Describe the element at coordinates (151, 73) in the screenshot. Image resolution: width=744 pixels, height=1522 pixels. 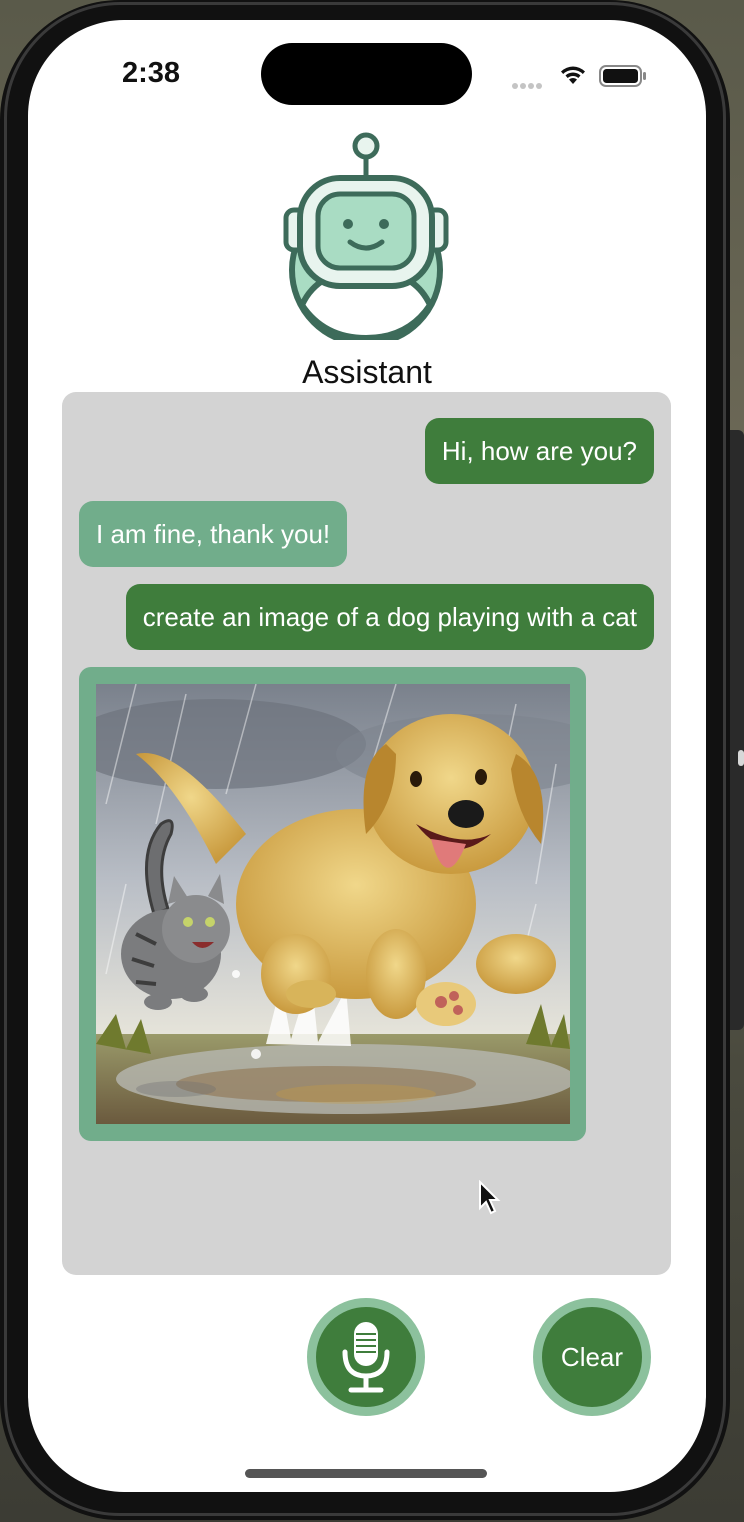
I see `status-time: 2:38` at that location.